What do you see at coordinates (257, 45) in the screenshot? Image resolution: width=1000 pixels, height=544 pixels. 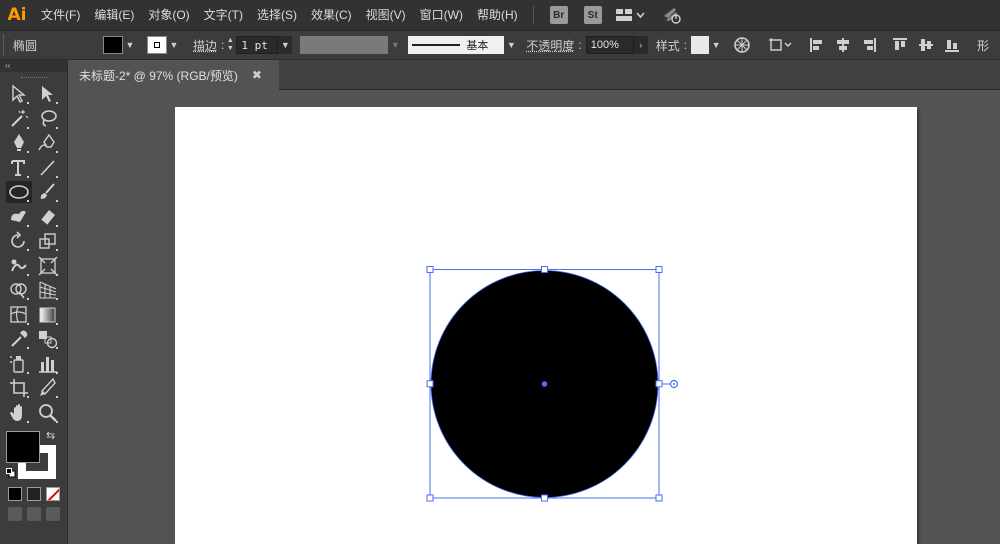 I see `stroke-weight-input: 1 pt` at bounding box center [257, 45].